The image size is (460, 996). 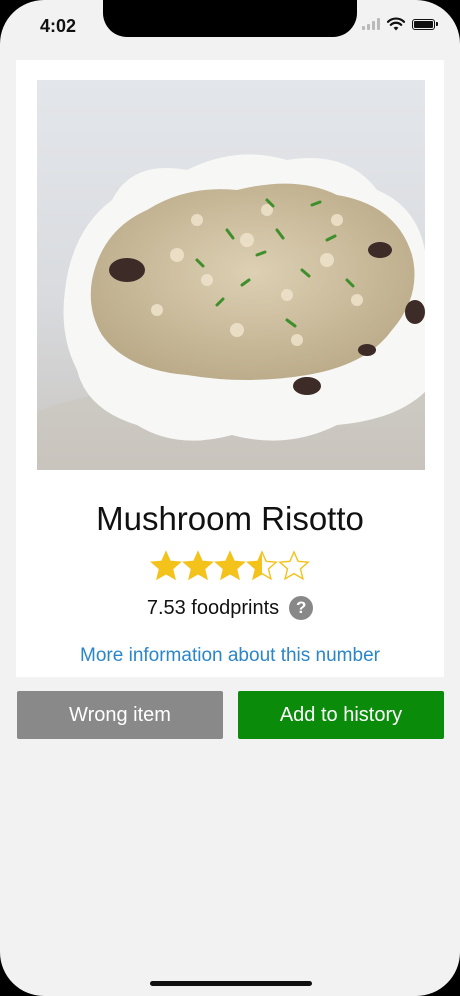 What do you see at coordinates (213, 607) in the screenshot?
I see `foodprint-score: 7.53 foodprints` at bounding box center [213, 607].